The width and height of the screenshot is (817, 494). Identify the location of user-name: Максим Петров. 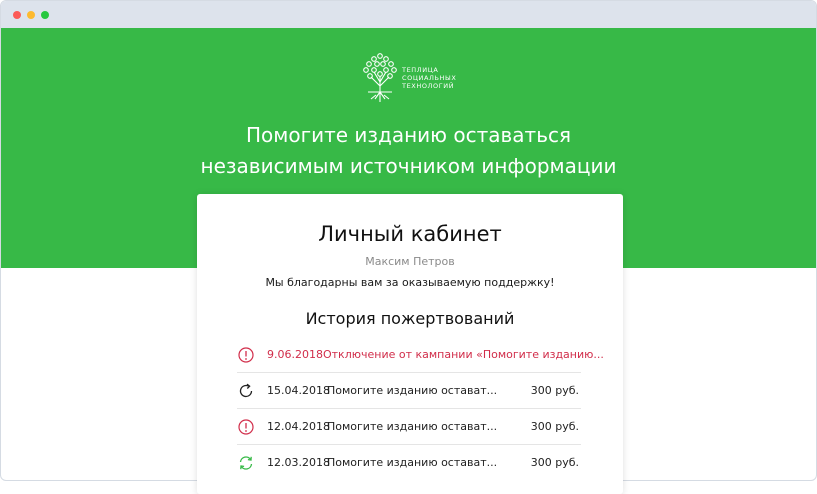
(410, 261).